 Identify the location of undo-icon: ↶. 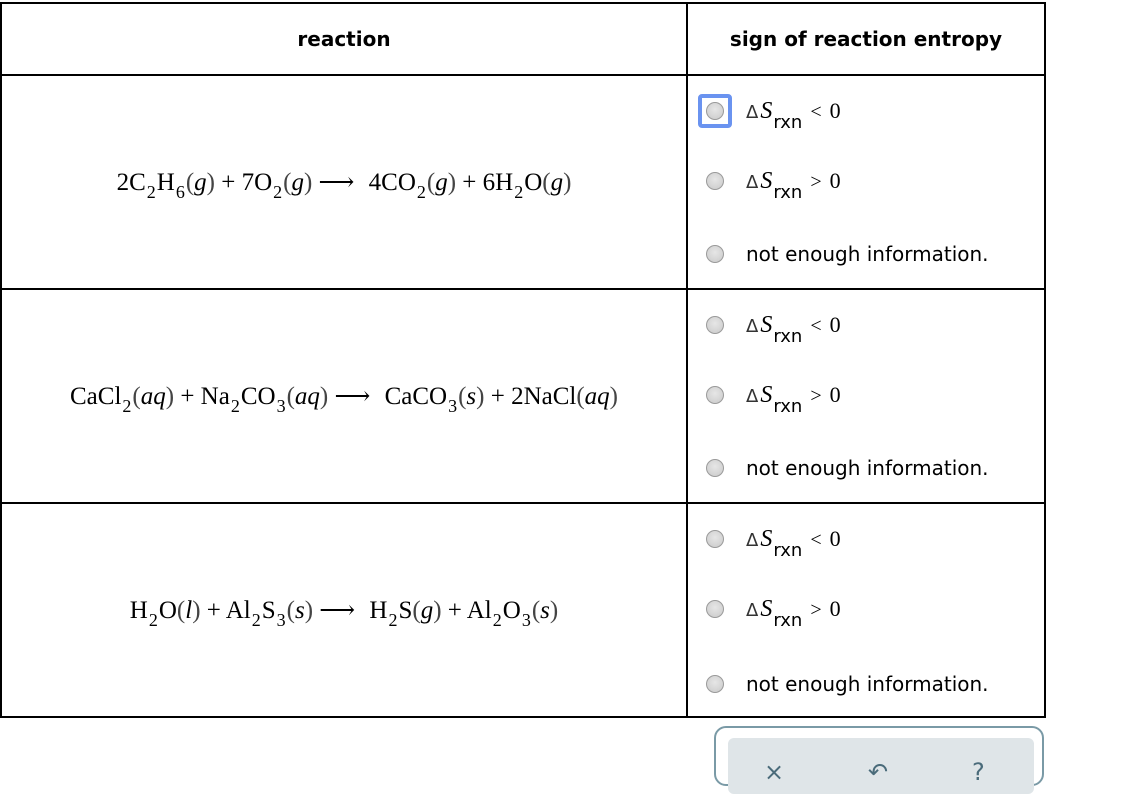
(878, 772).